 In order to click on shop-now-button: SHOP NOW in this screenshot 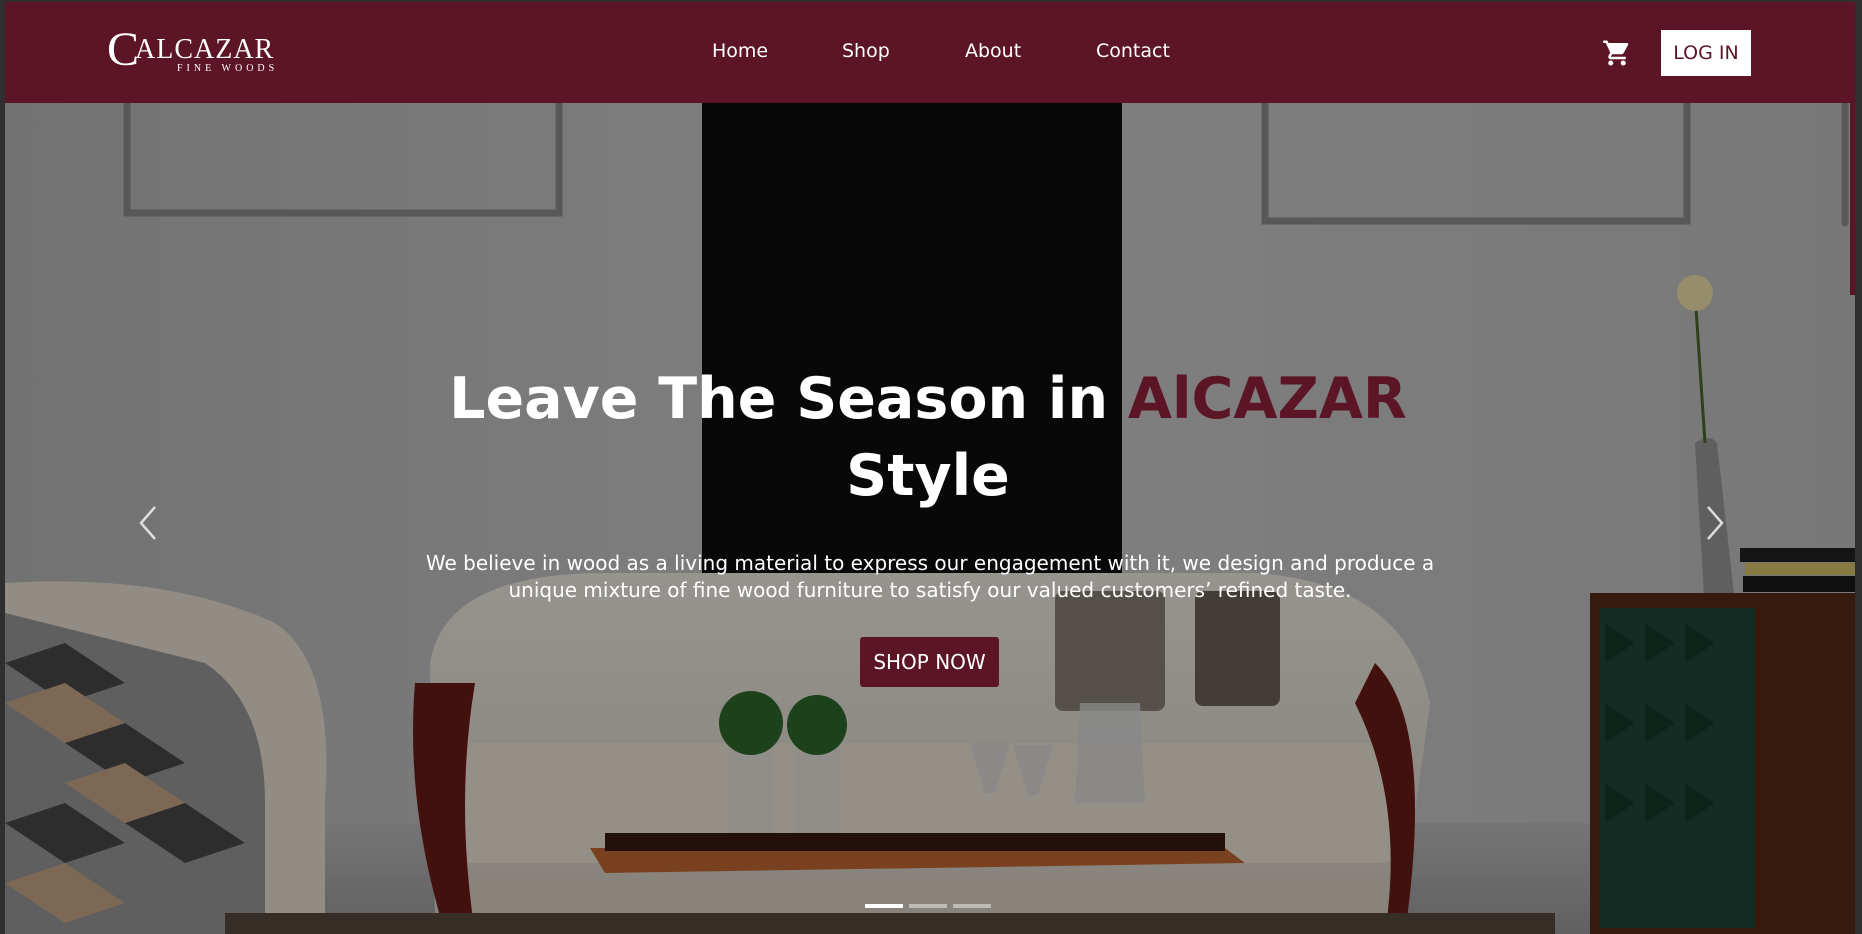, I will do `click(929, 662)`.